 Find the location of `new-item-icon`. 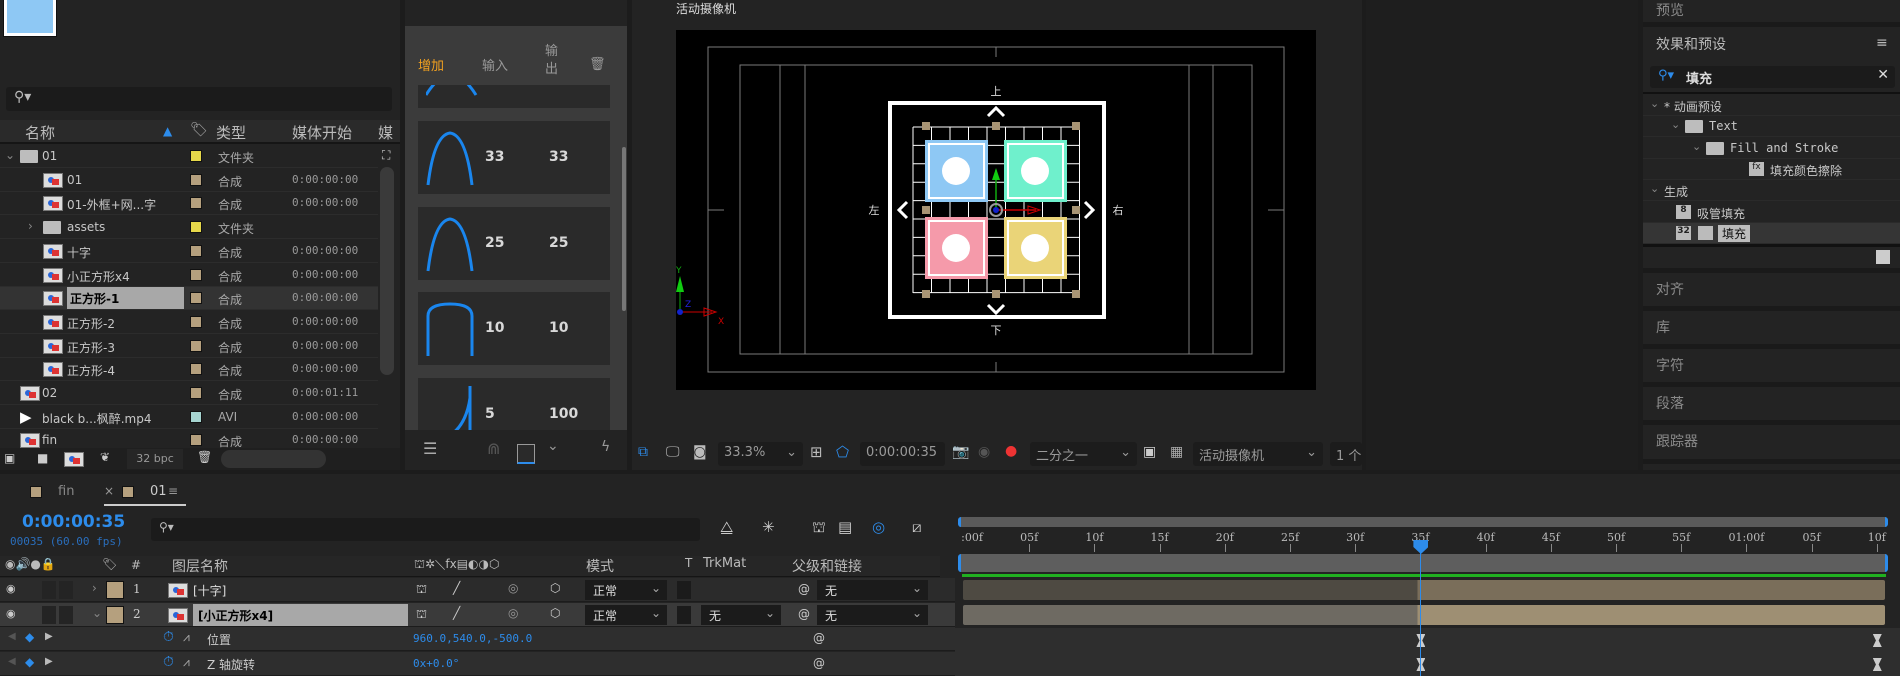

new-item-icon is located at coordinates (1883, 257).